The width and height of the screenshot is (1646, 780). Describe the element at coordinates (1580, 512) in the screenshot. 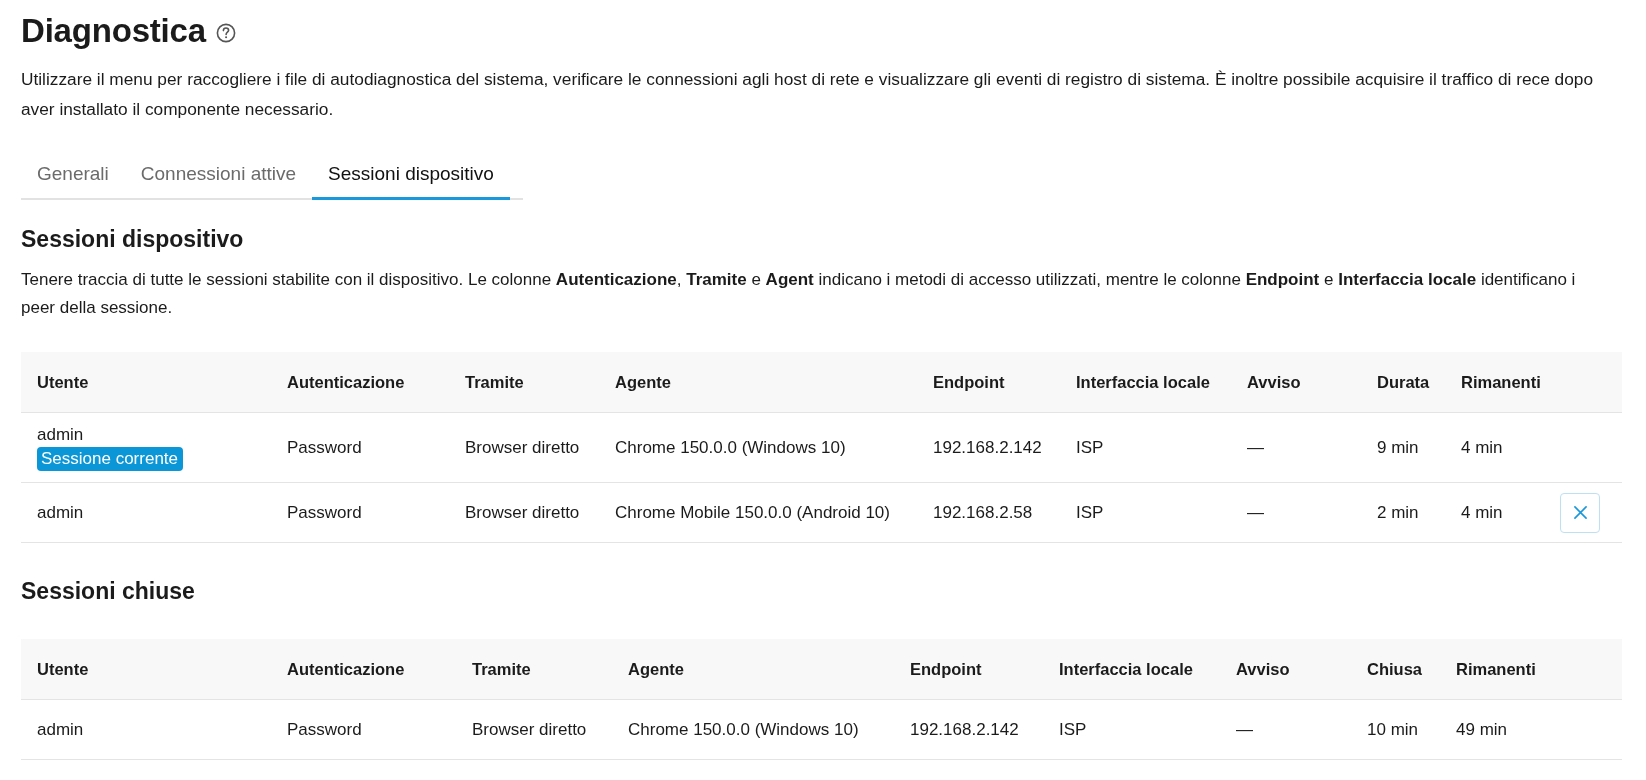

I see `close-icon` at that location.